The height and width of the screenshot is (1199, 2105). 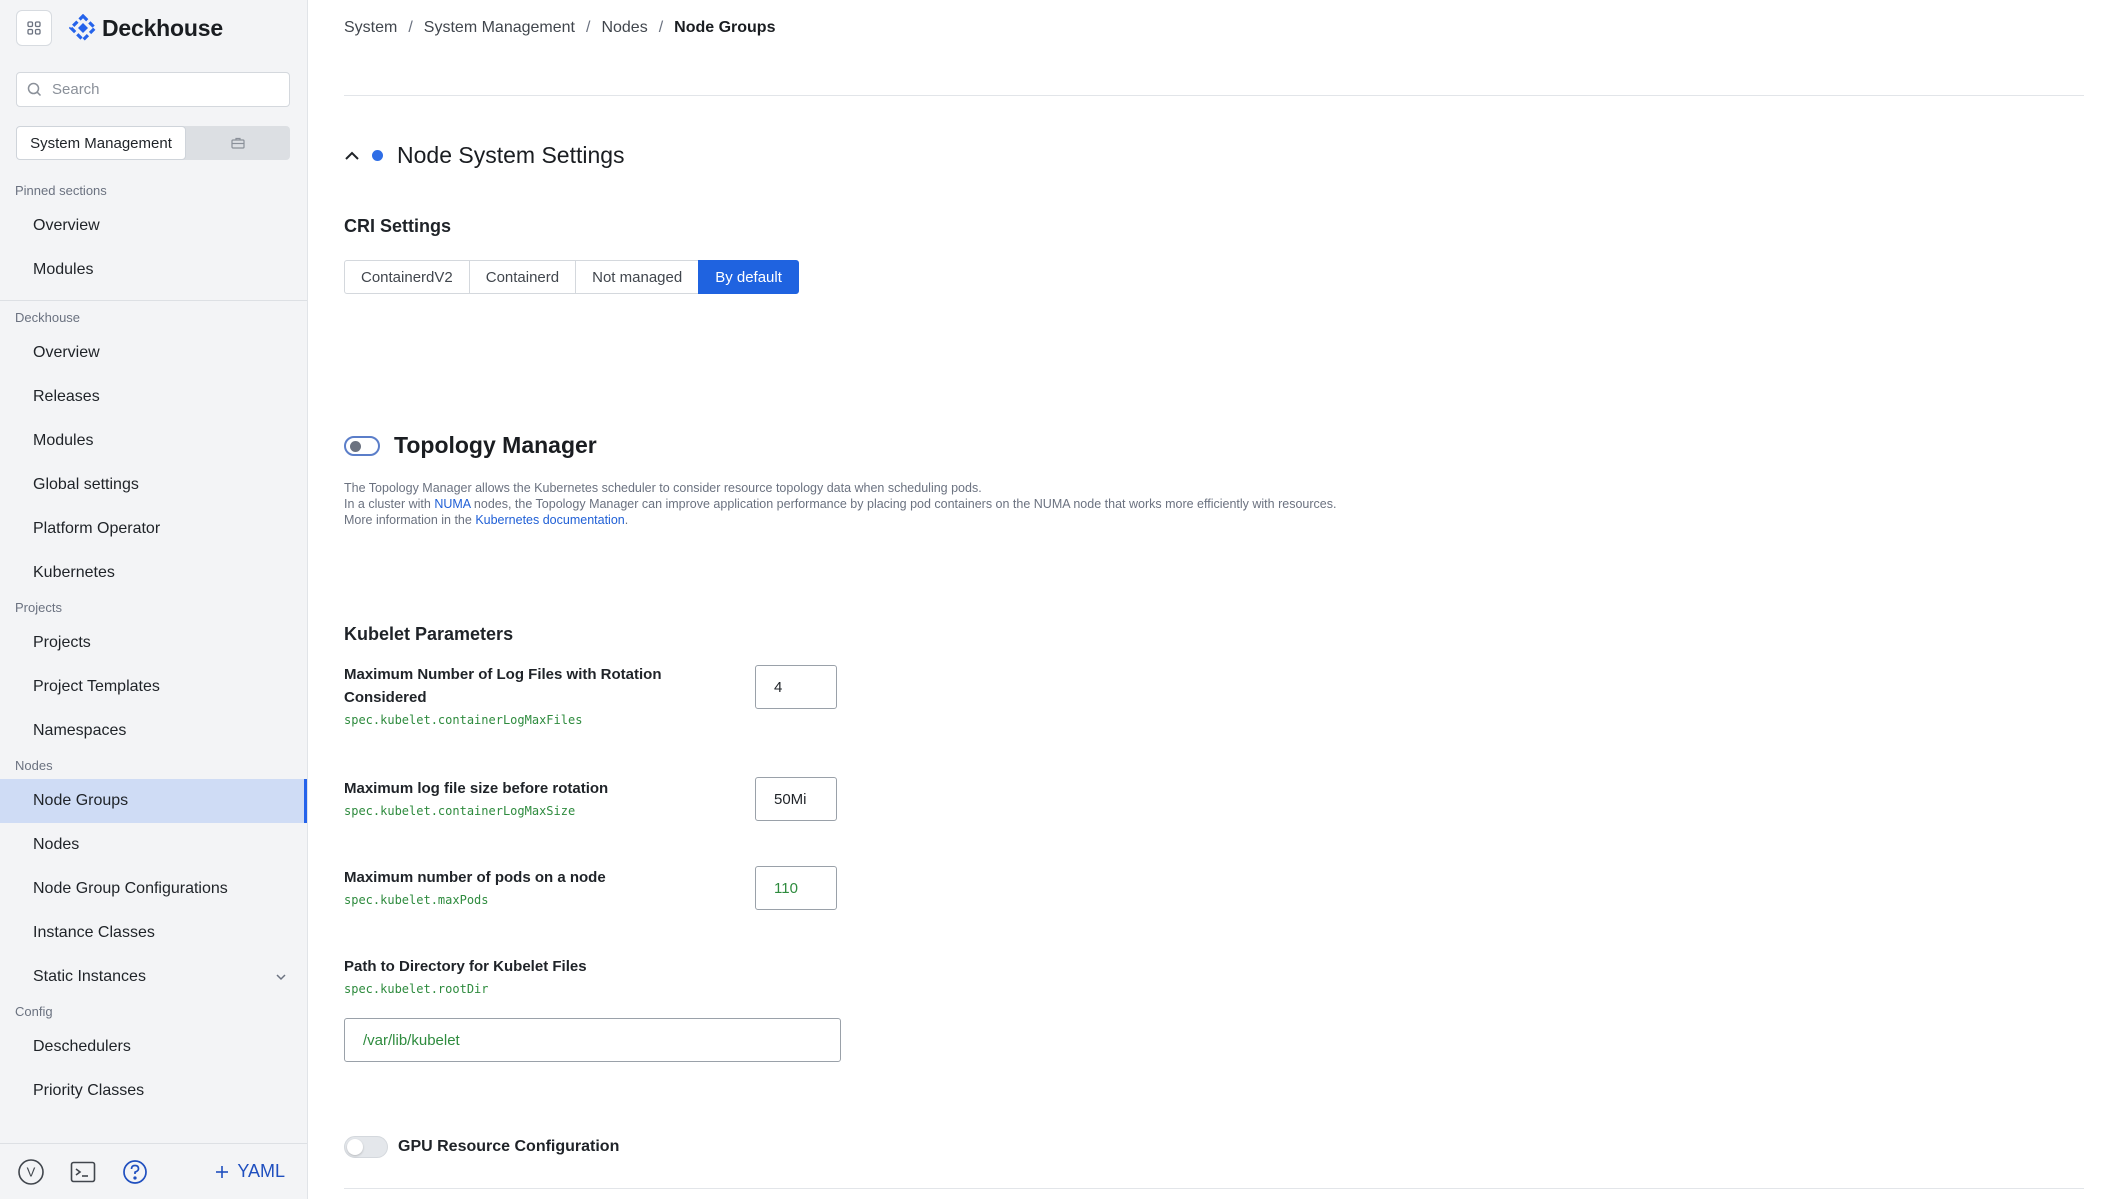 What do you see at coordinates (626, 520) in the screenshot?
I see `desc-text: .` at bounding box center [626, 520].